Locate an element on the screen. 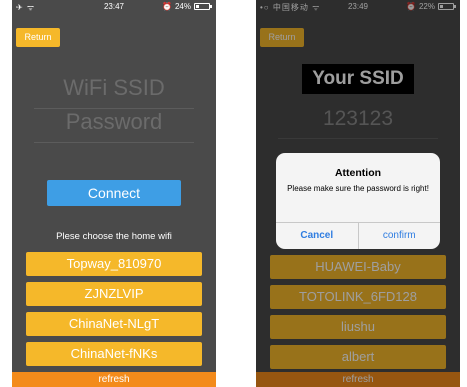  refresh-button: refresh is located at coordinates (114, 379).